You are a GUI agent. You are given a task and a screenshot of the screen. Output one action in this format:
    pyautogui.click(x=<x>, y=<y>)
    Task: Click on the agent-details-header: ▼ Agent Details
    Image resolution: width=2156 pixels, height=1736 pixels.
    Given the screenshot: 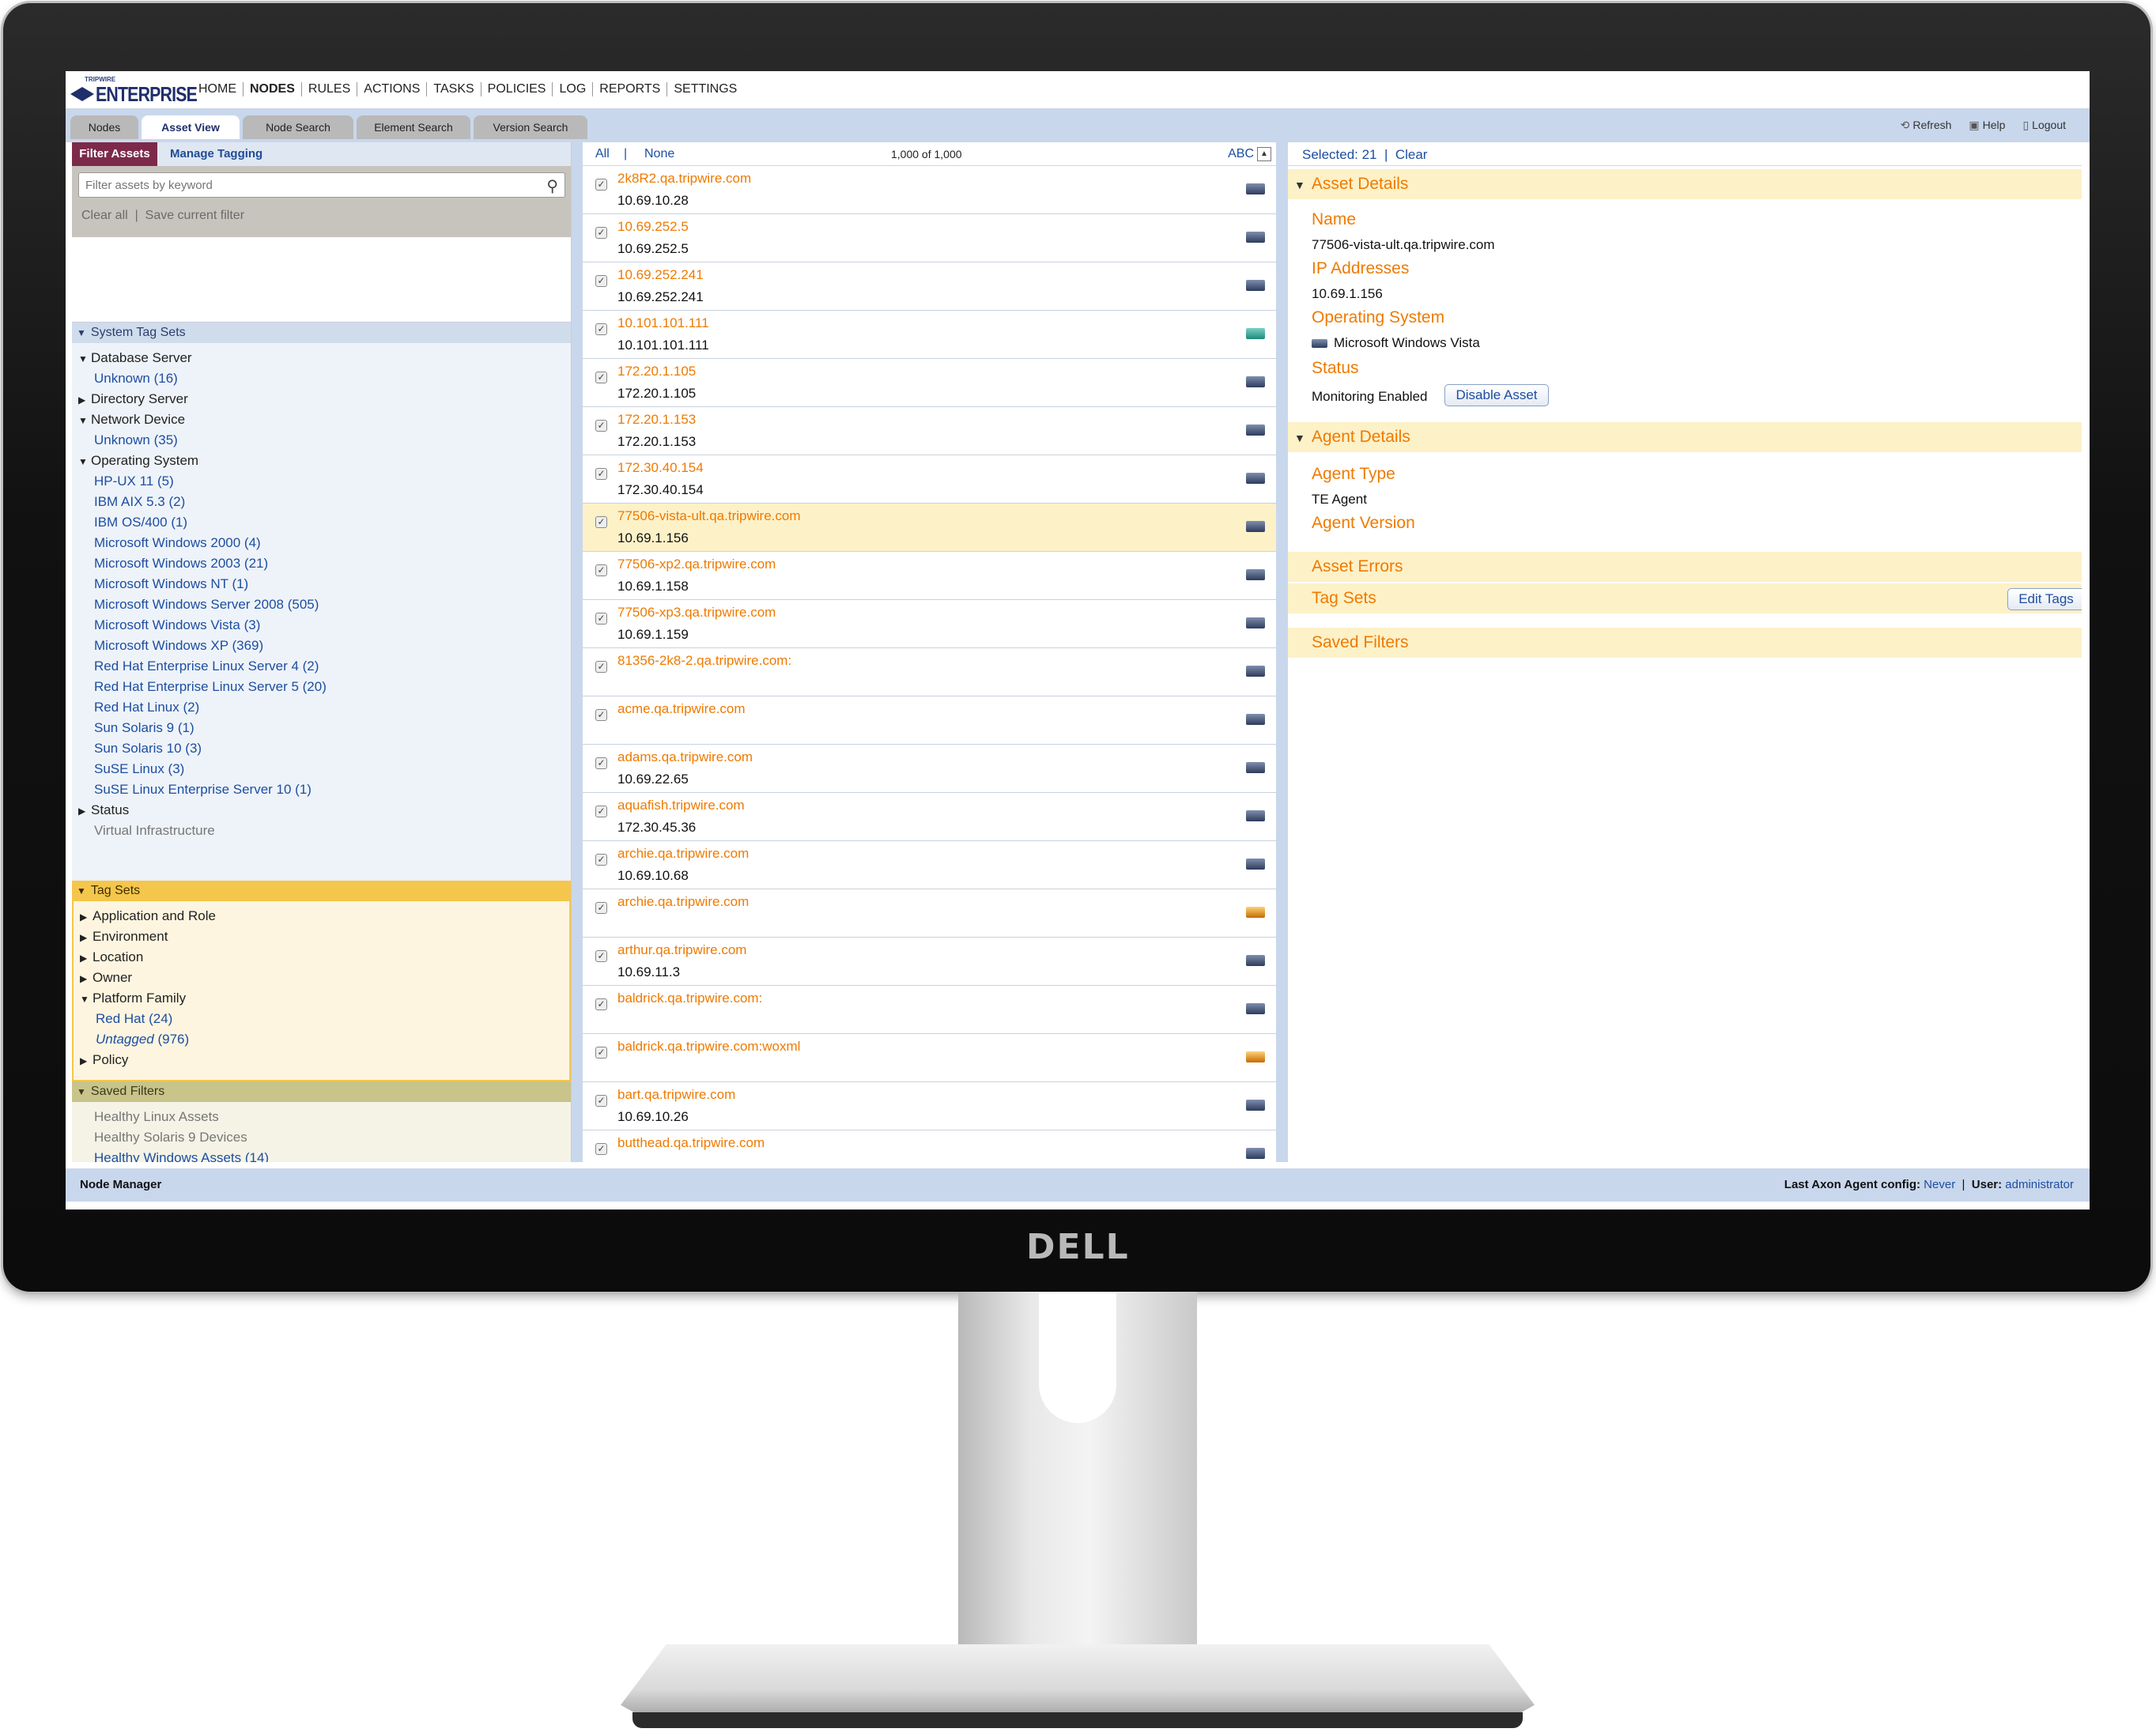 What is the action you would take?
    pyautogui.click(x=1685, y=437)
    